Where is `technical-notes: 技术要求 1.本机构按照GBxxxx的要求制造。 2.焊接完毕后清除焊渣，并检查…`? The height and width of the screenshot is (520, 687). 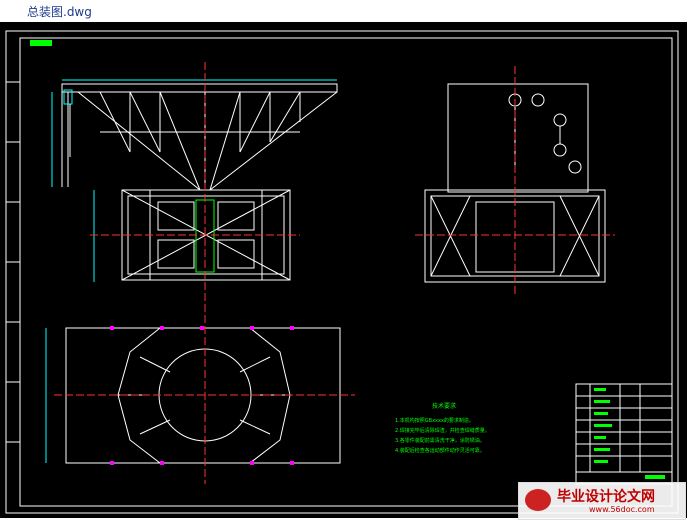 technical-notes: 技术要求 1.本机构按照GBxxxx的要求制造。 2.焊接完毕后清除焊渣，并检查… is located at coordinates (442, 428).